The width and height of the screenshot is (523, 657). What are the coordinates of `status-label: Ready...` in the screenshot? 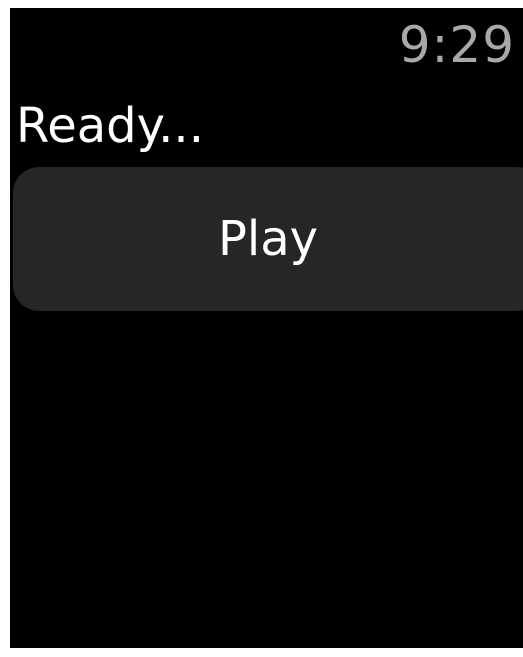 It's located at (110, 126).